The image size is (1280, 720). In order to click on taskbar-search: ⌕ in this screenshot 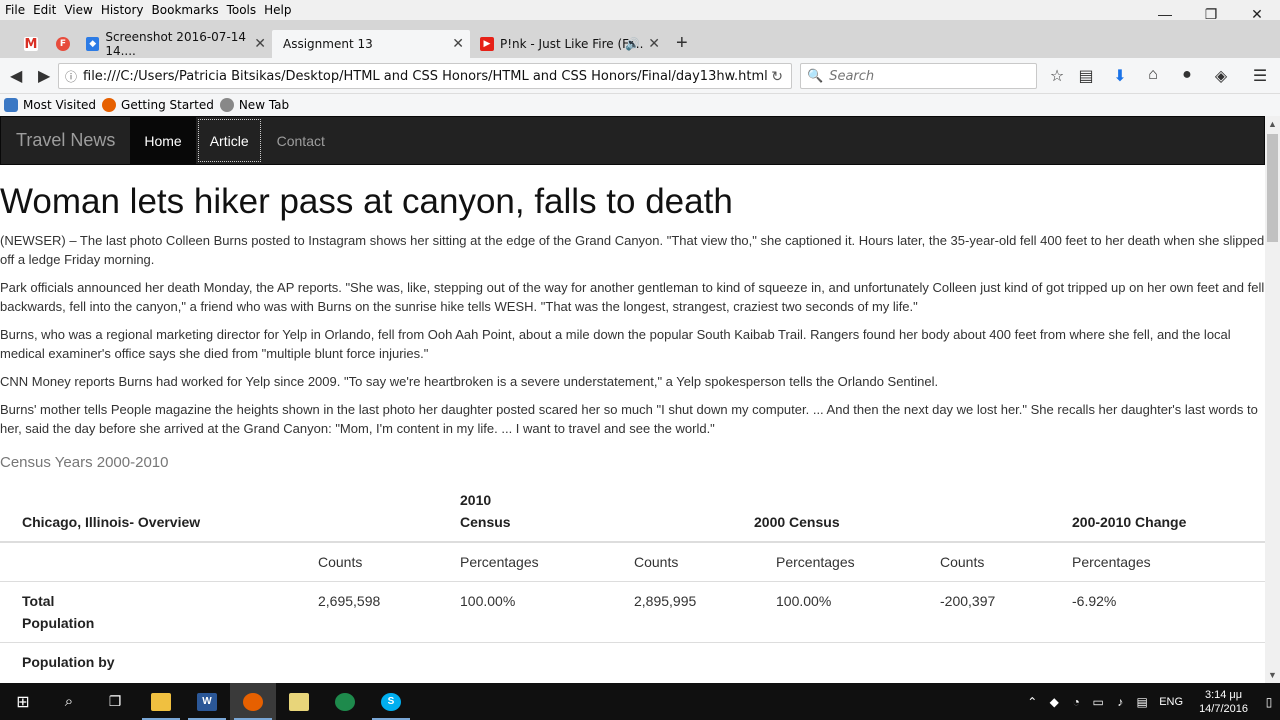, I will do `click(69, 701)`.